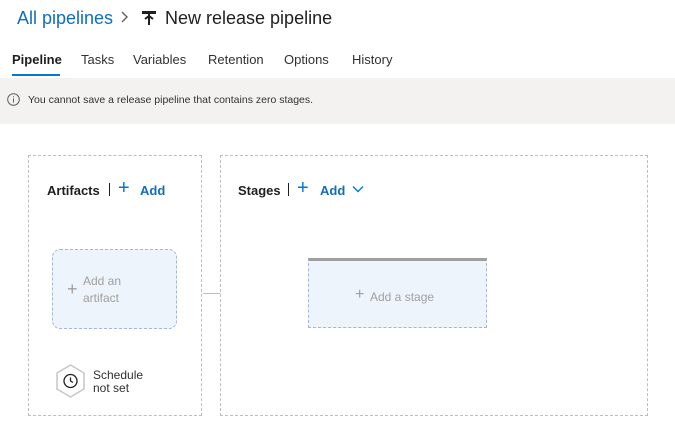 Image resolution: width=675 pixels, height=433 pixels. Describe the element at coordinates (152, 190) in the screenshot. I see `add-artifact-link: Add` at that location.